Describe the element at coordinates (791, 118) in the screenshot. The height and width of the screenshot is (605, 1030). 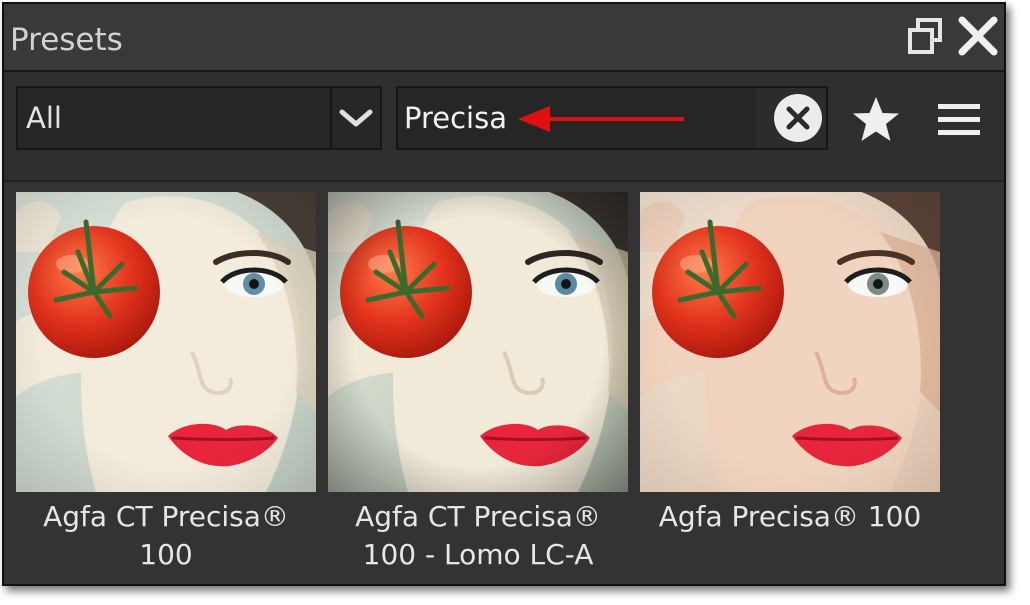
I see `clear-circle-x-icon` at that location.